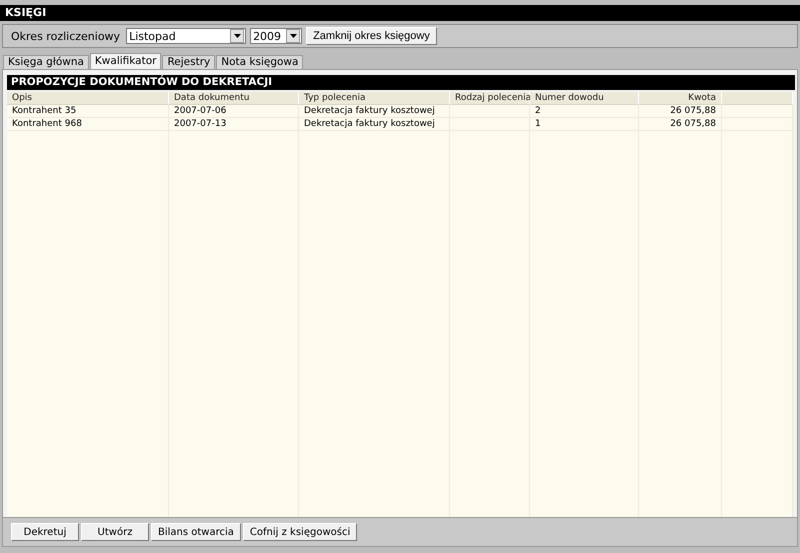 Image resolution: width=800 pixels, height=553 pixels. Describe the element at coordinates (196, 532) in the screenshot. I see `action-button: Bilans otwarcia` at that location.